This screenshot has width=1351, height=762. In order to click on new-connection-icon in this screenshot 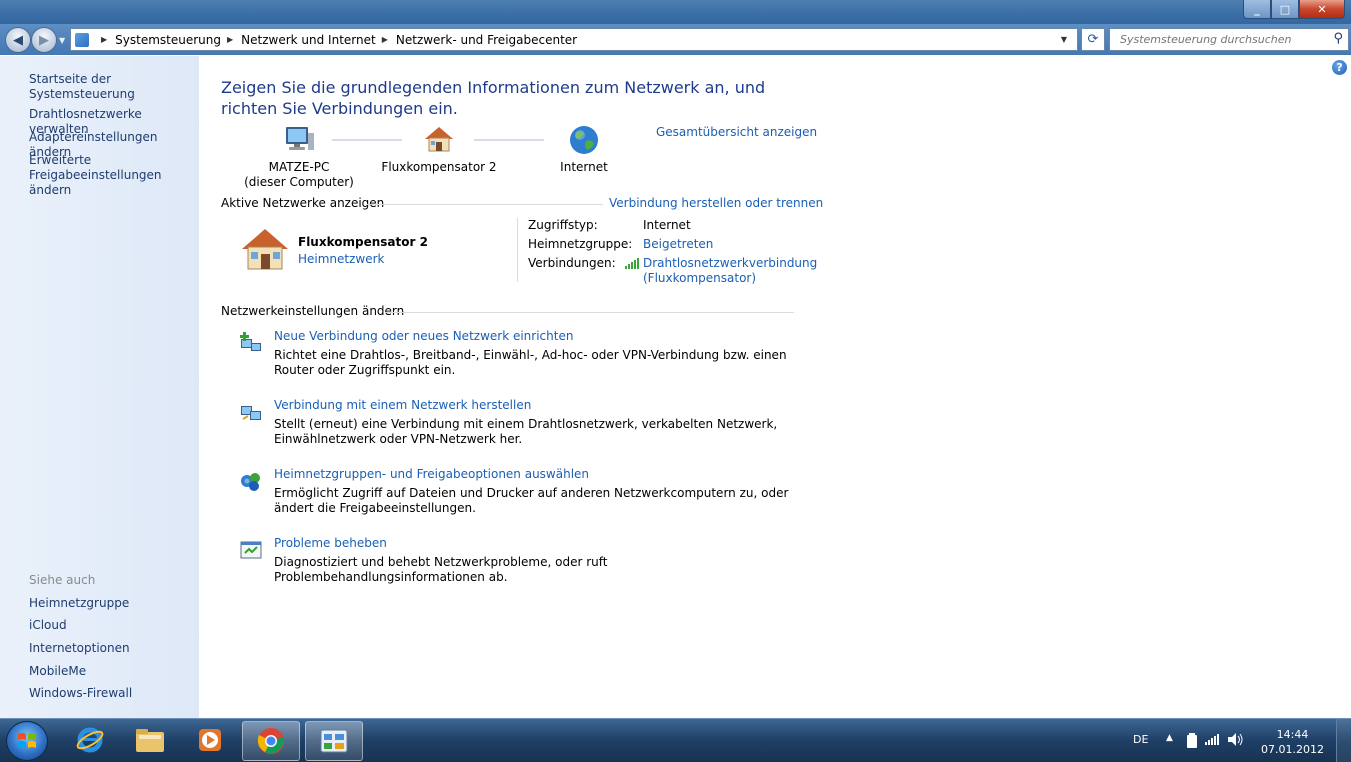, I will do `click(250, 341)`.